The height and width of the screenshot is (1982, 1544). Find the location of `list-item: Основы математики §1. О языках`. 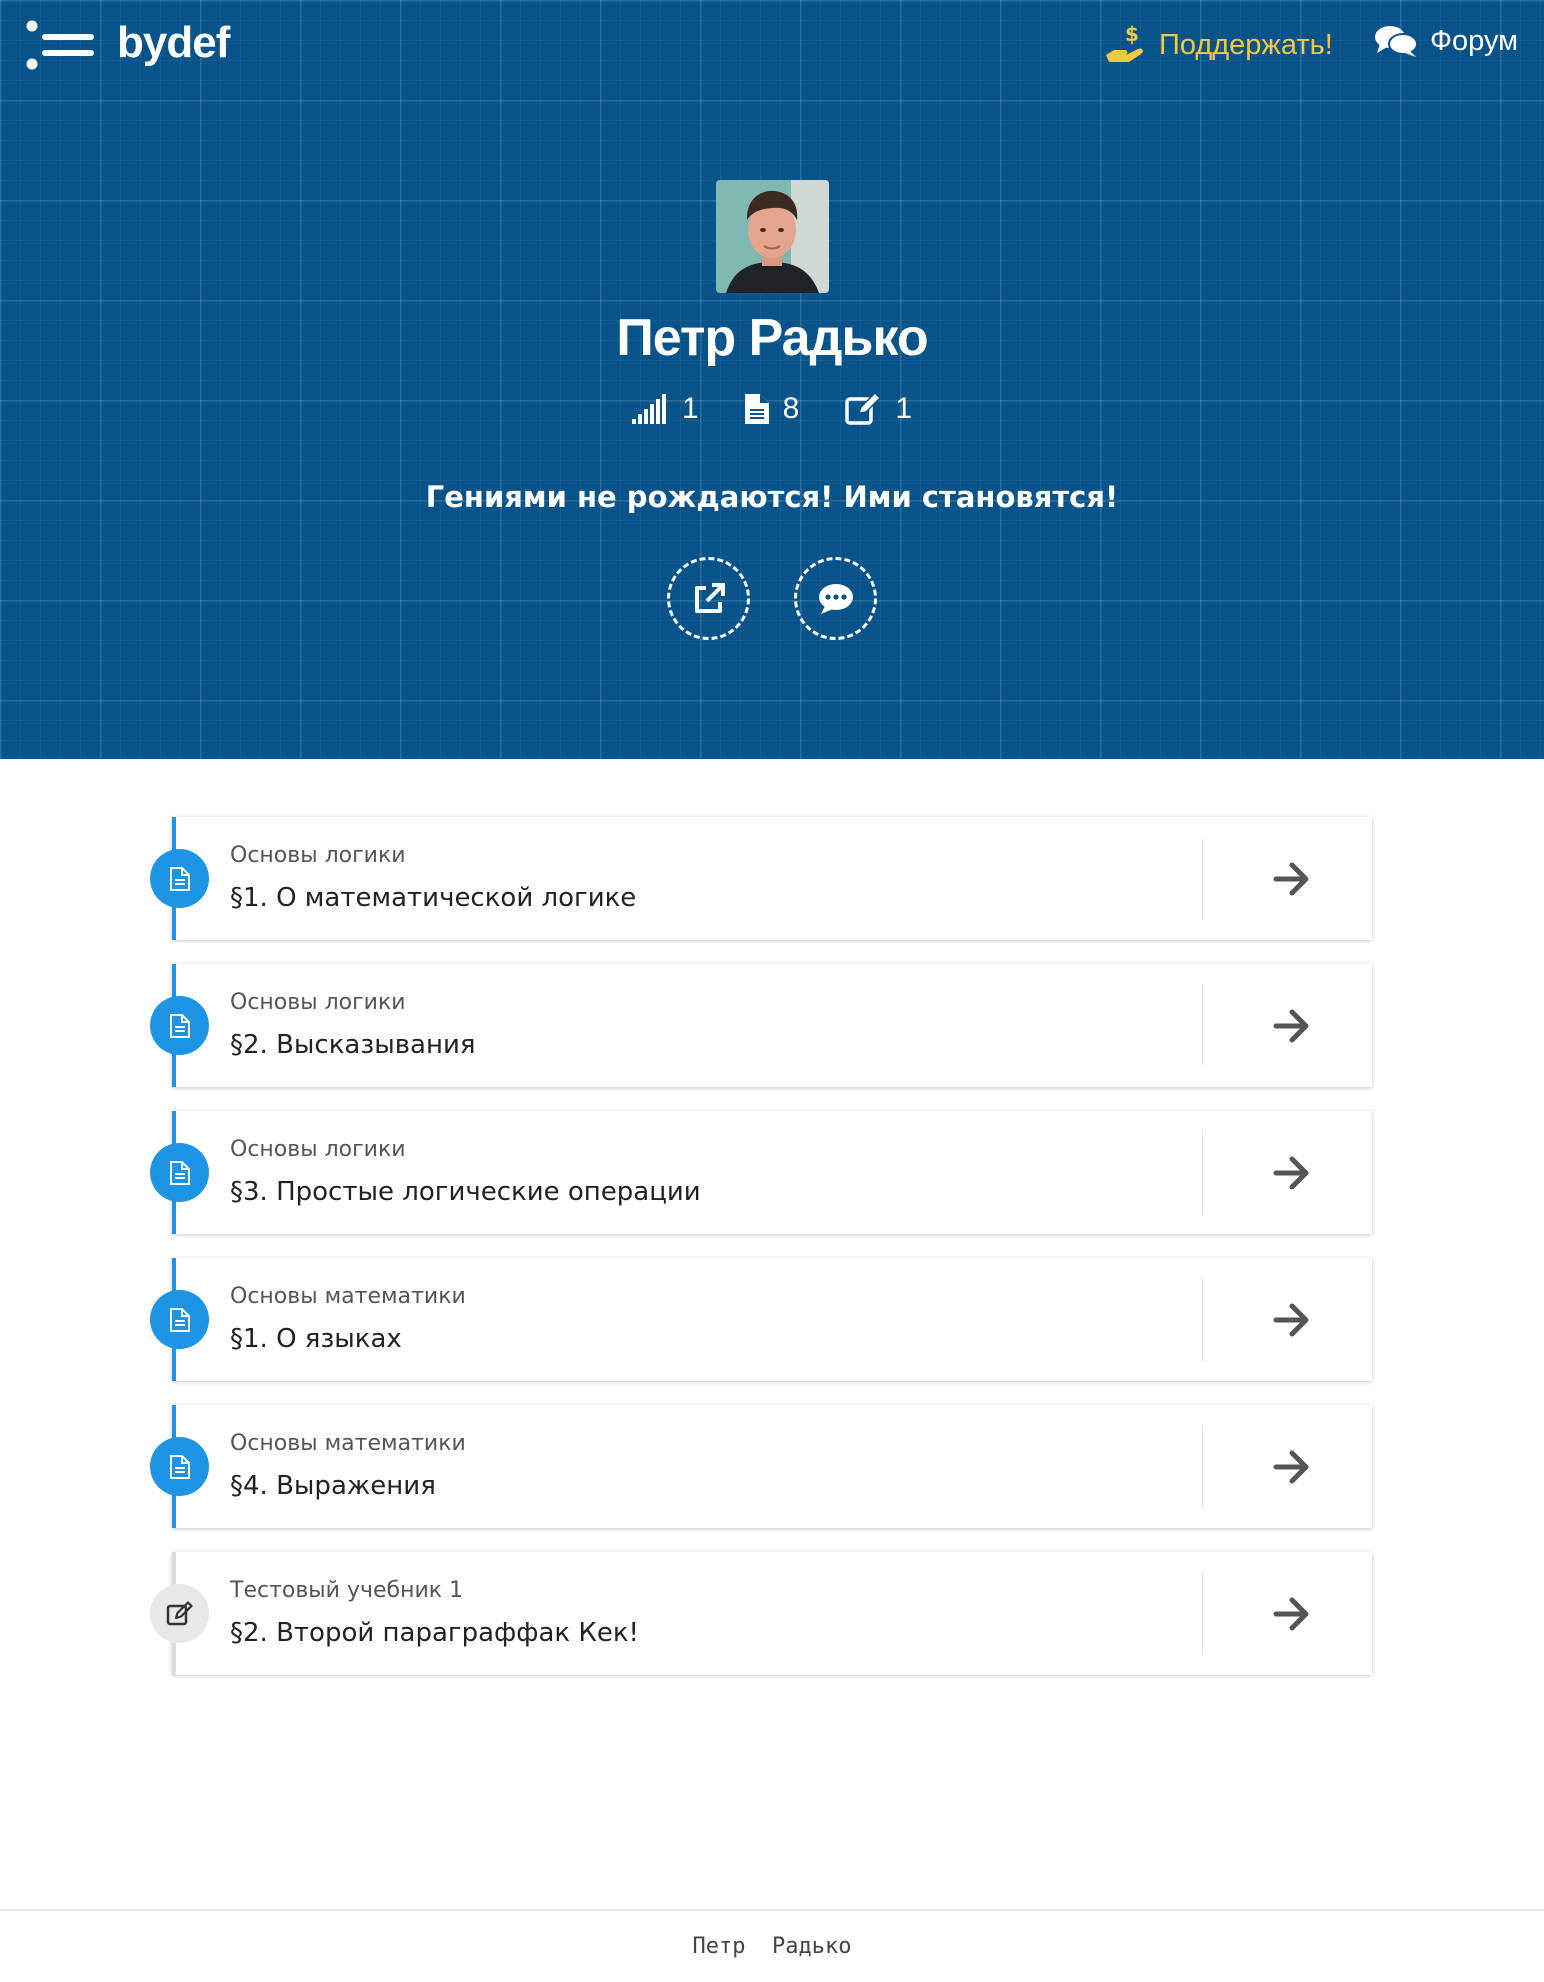

list-item: Основы математики §1. О языках is located at coordinates (761, 1319).